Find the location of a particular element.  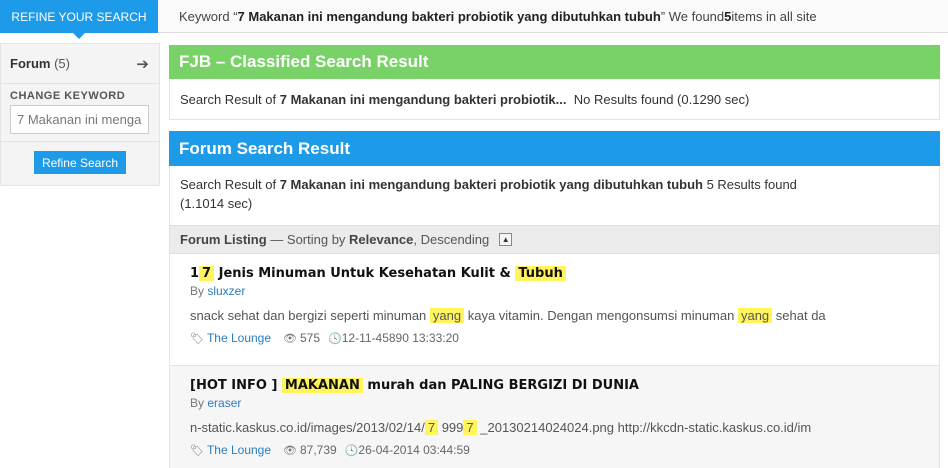

keyword-input is located at coordinates (79, 119).